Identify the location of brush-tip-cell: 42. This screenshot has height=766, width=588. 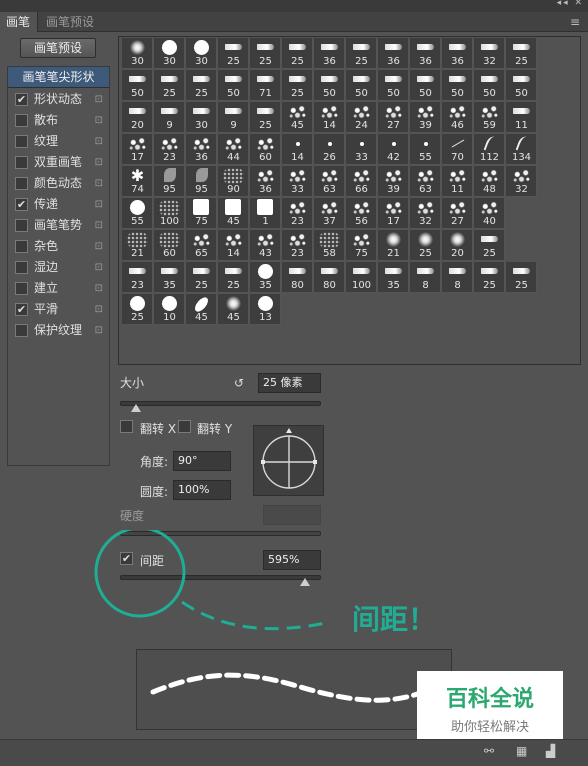
(393, 149).